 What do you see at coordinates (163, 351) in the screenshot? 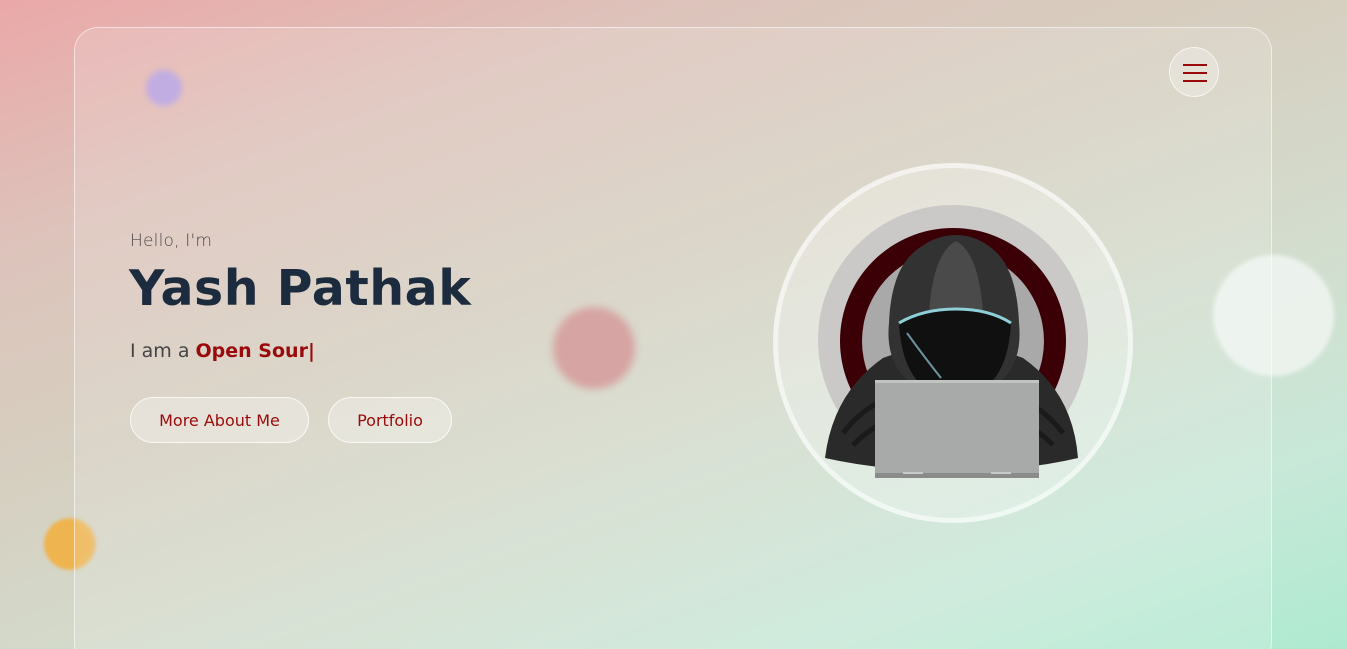
I see `role-prefix: I am a` at bounding box center [163, 351].